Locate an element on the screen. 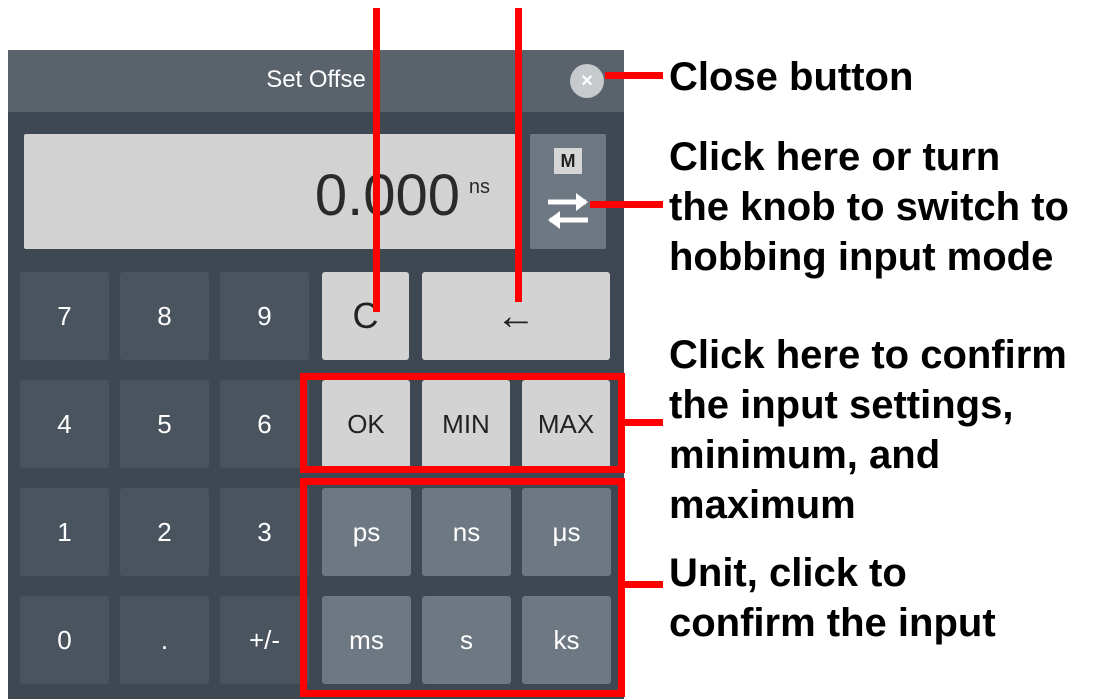 This screenshot has width=1107, height=699. annotation-line-units is located at coordinates (644, 584).